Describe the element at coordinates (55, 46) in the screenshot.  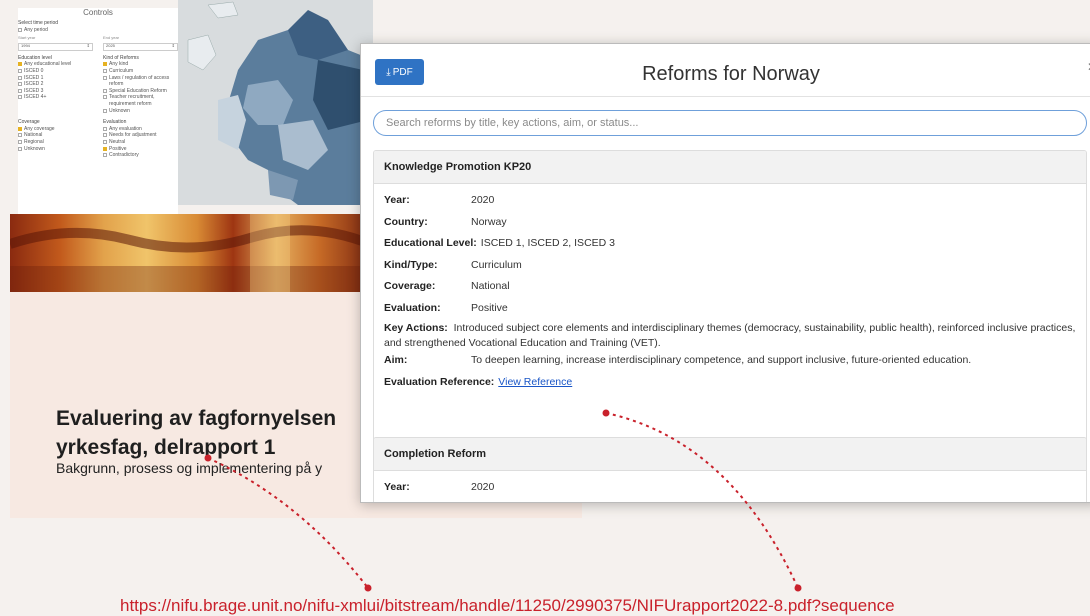
I see `start-year-select: 1994 ⇕` at that location.